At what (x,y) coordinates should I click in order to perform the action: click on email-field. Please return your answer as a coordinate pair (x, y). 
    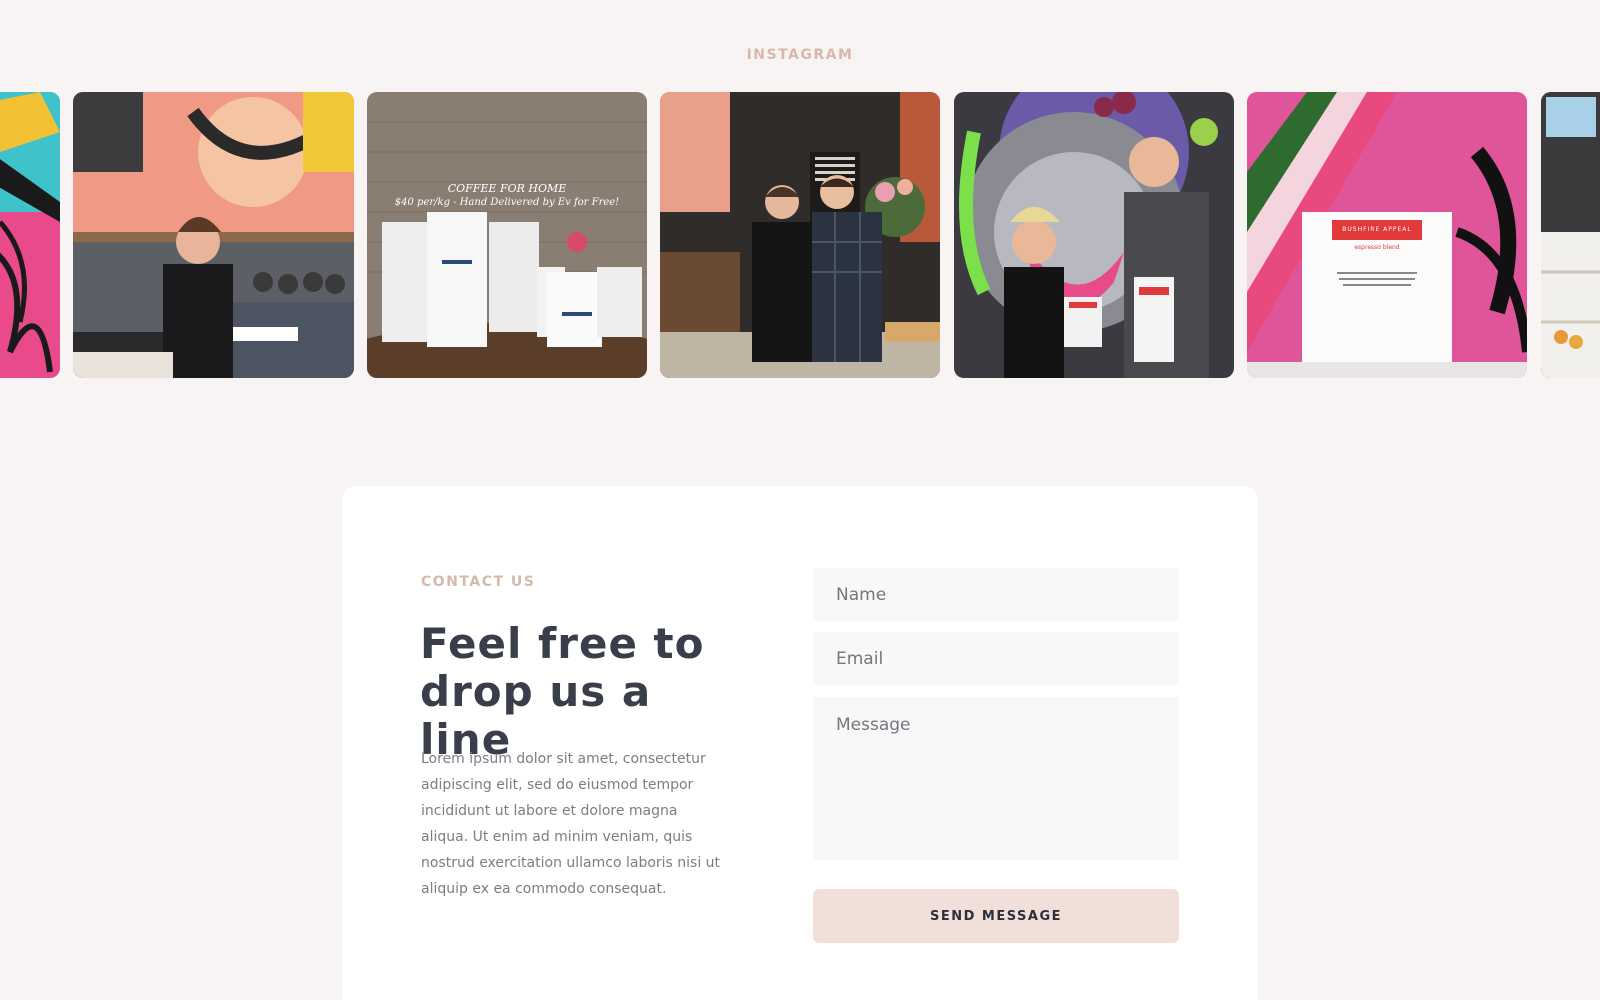
    Looking at the image, I should click on (996, 659).